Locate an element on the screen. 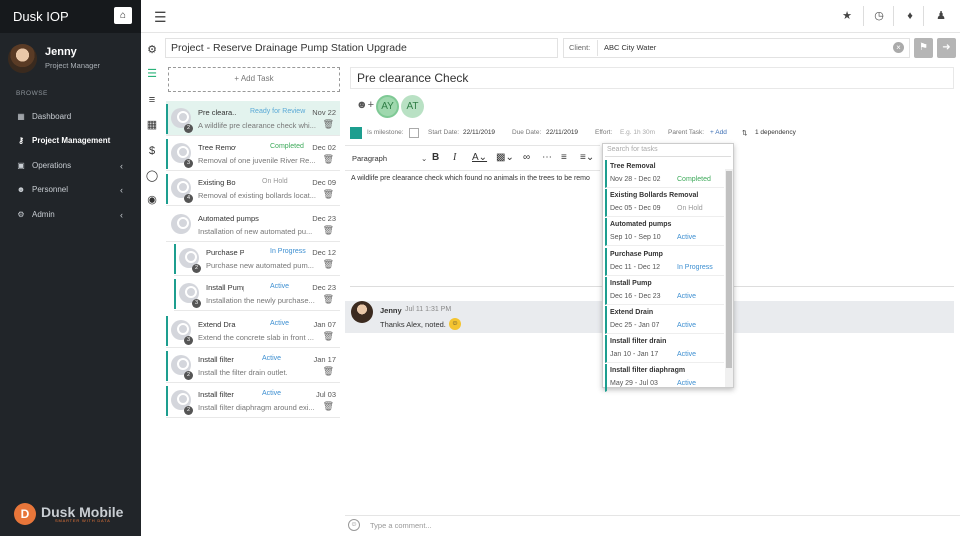 The width and height of the screenshot is (960, 536). italic-icon: I is located at coordinates (454, 157).